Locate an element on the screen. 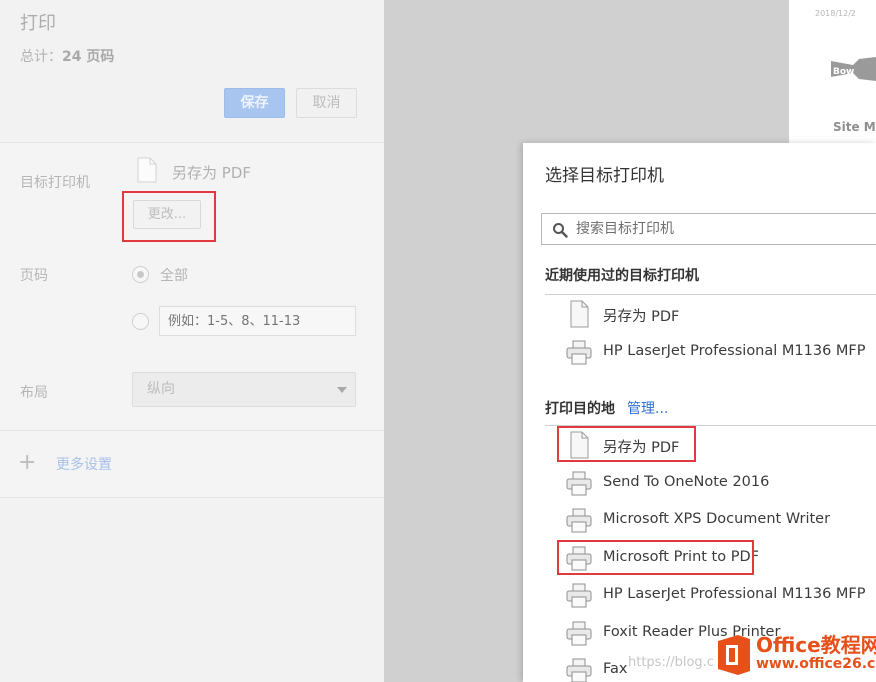 The width and height of the screenshot is (876, 682). dest-item-xps-writer: Microsoft XPS Document Writer is located at coordinates (718, 521).